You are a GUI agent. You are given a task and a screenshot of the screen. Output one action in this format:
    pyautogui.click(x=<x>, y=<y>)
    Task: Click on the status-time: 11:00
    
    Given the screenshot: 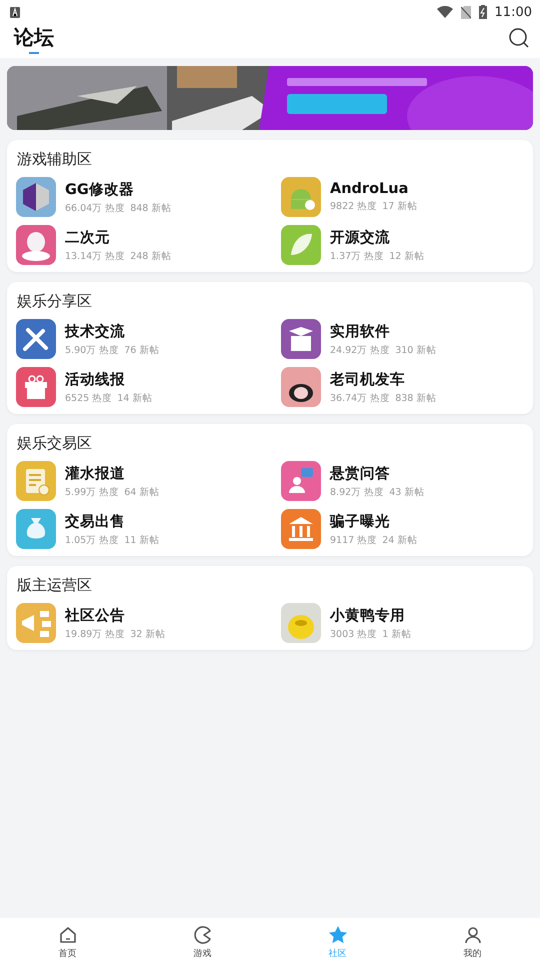 What is the action you would take?
    pyautogui.click(x=513, y=12)
    